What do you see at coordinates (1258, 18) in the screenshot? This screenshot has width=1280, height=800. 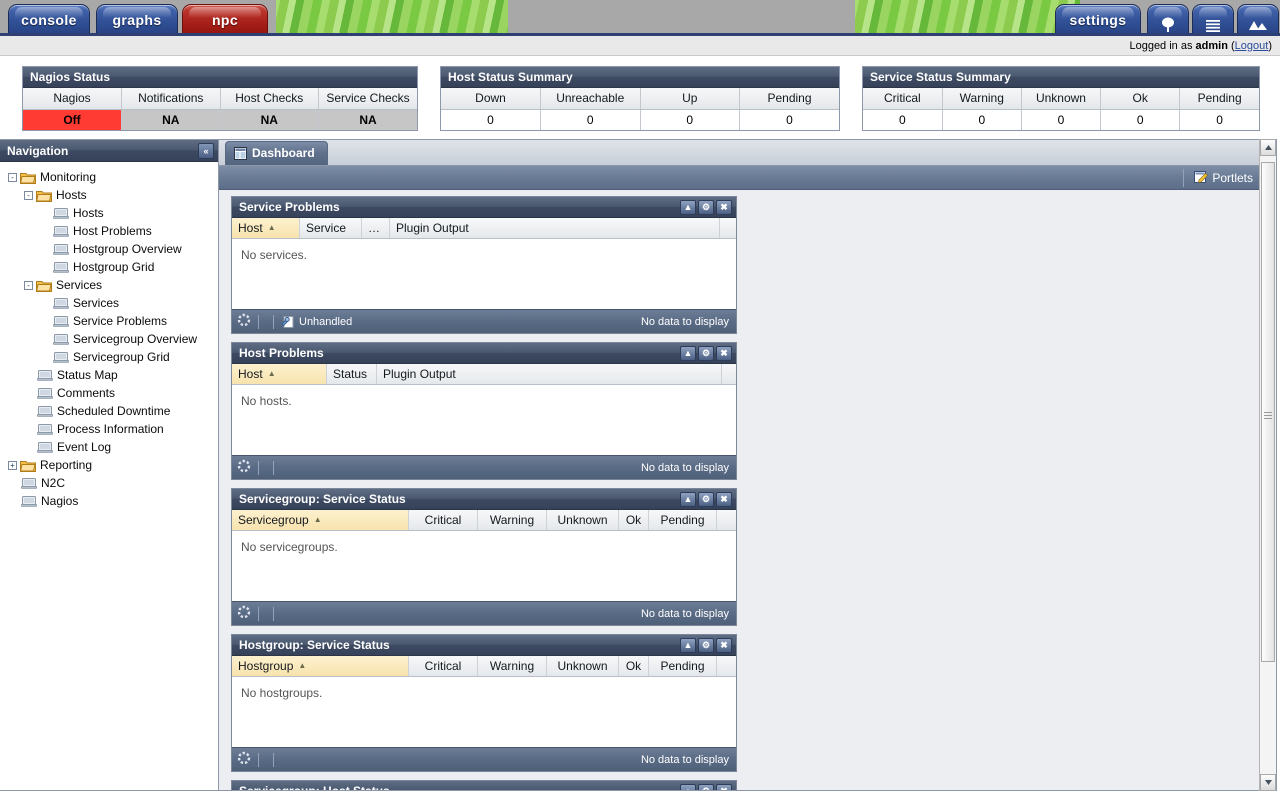 I see `nav-tab-mountains` at bounding box center [1258, 18].